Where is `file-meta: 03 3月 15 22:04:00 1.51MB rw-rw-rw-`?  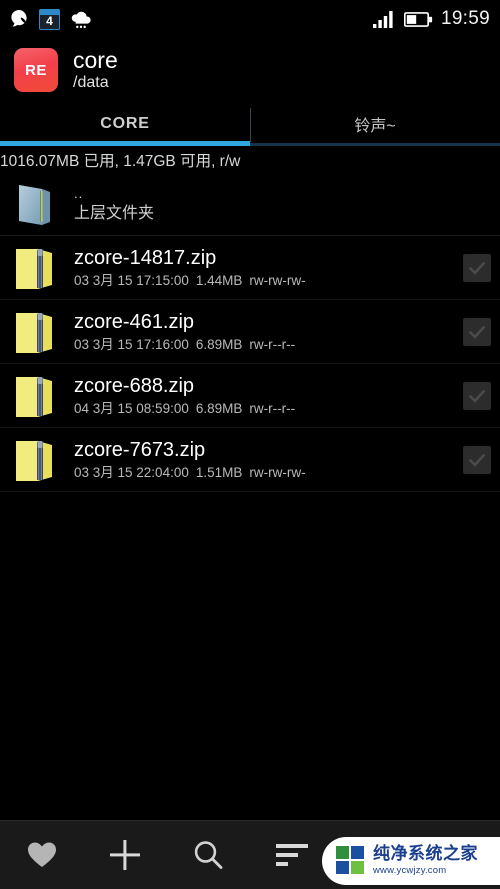
file-meta: 03 3月 15 22:04:00 1.51MB rw-rw-rw- is located at coordinates (267, 473).